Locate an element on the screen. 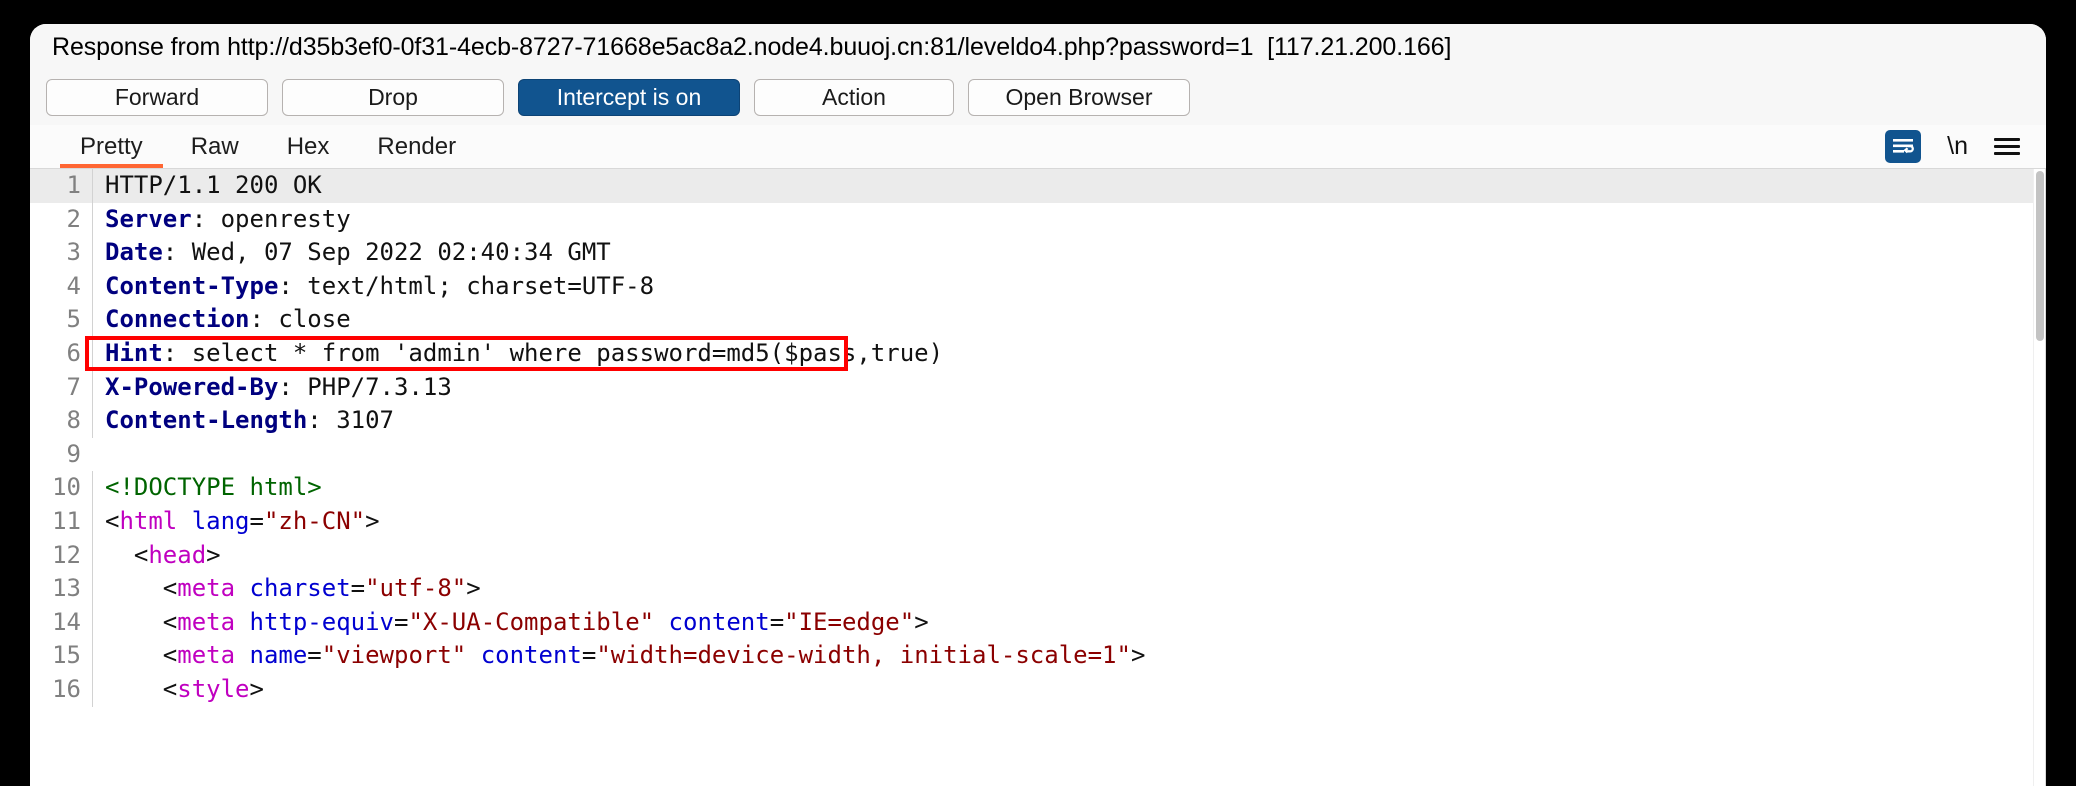  action-button: Action is located at coordinates (854, 97).